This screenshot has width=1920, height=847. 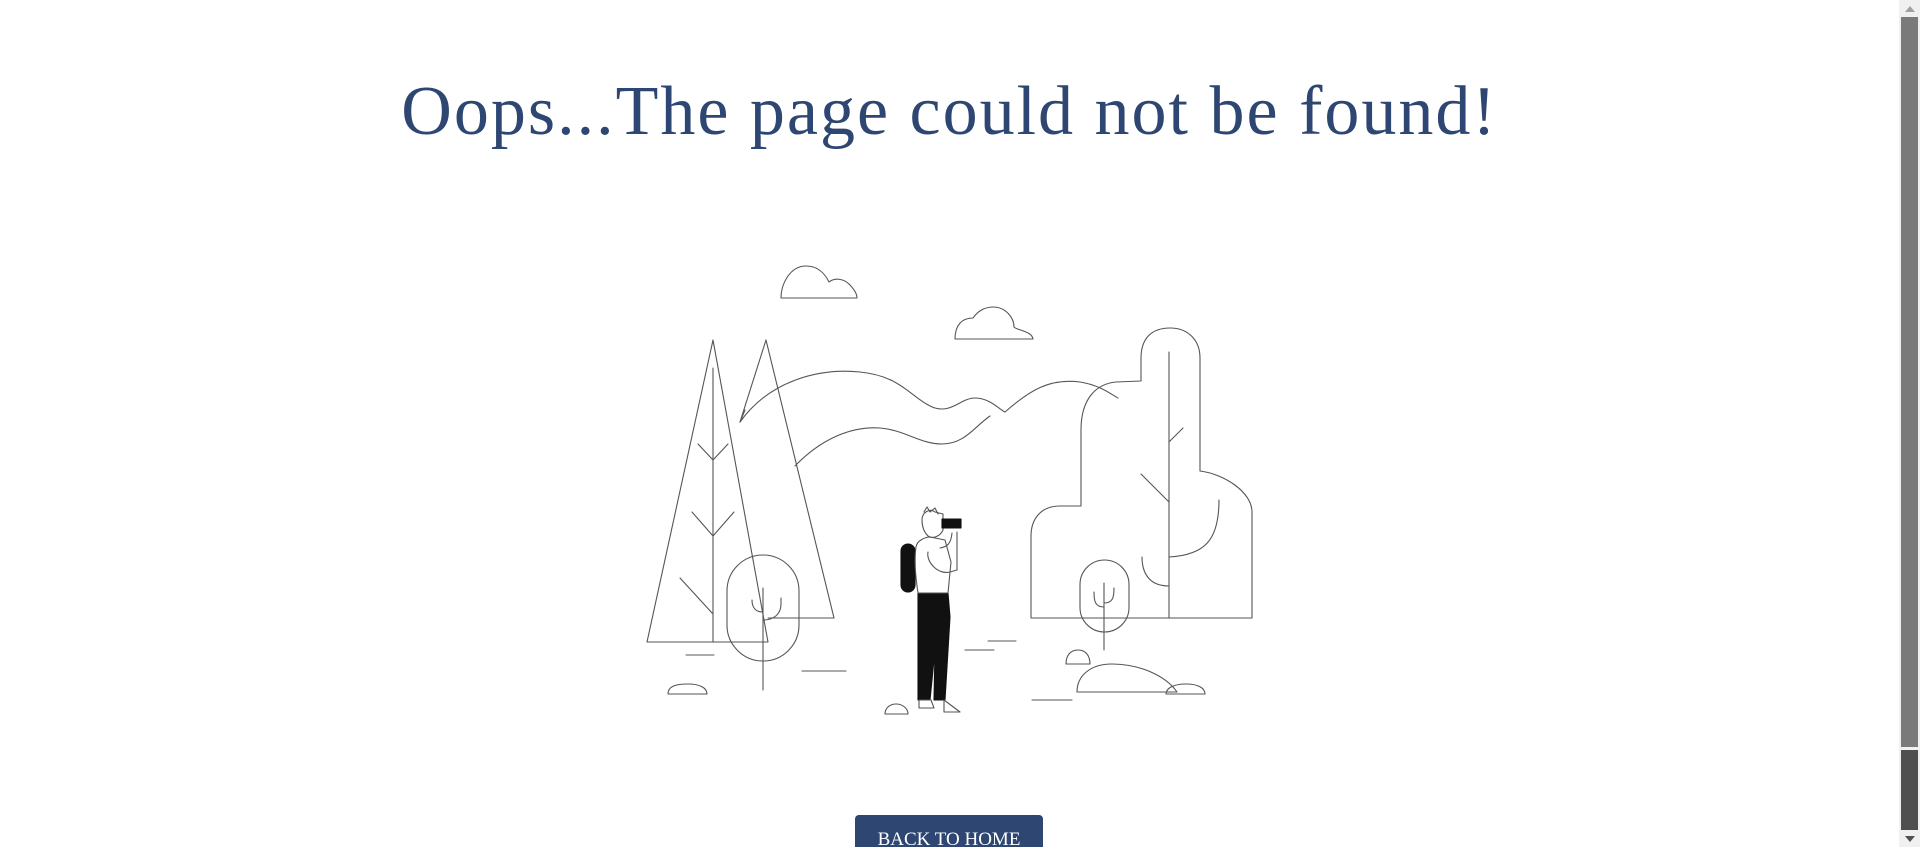 I want to click on small-tree-right, so click(x=1104, y=605).